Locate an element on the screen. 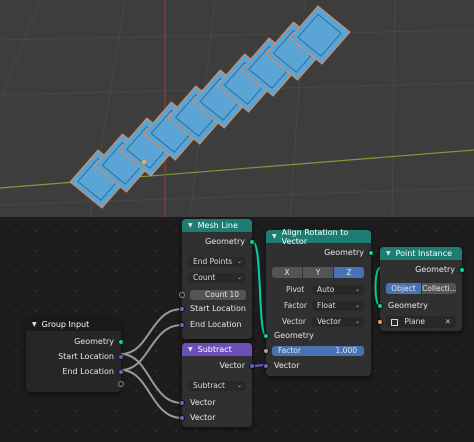 The width and height of the screenshot is (474, 442). count-value: 10 is located at coordinates (234, 294).